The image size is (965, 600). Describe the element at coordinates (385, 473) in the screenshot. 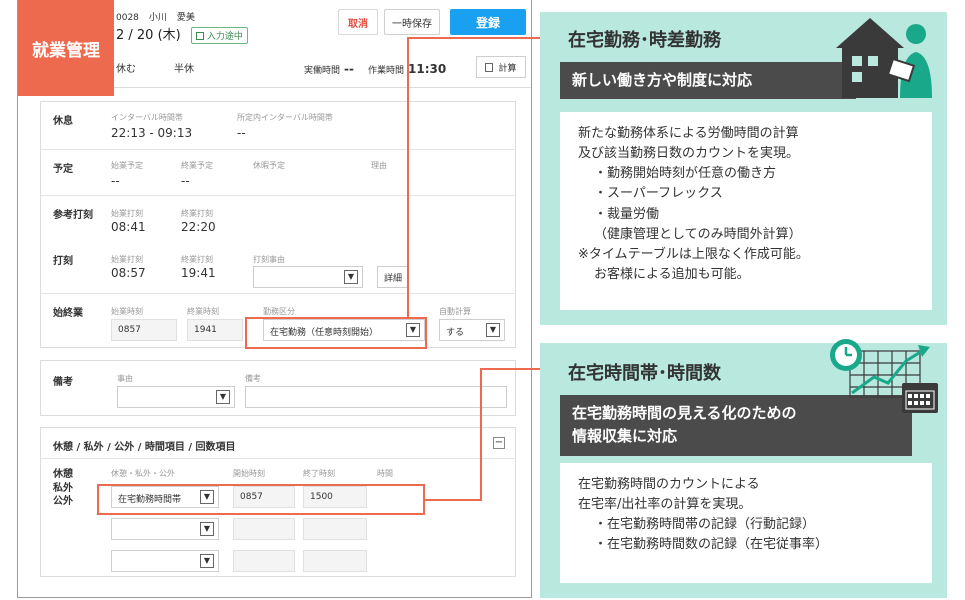

I see `break-hours-caption: 時間` at that location.